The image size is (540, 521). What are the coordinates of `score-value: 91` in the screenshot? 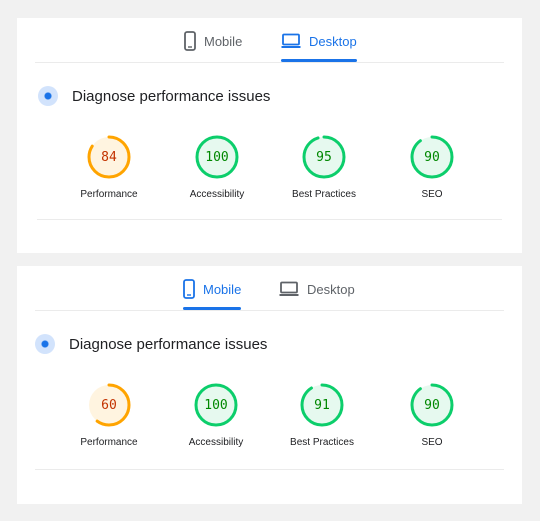 It's located at (322, 405).